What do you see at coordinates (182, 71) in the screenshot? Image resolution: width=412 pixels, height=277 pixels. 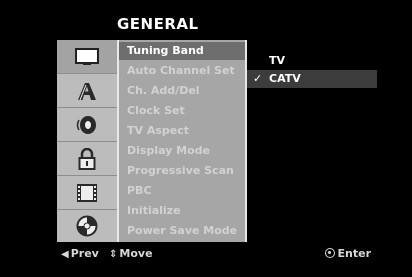 I see `menu-item-auto-channel-set: Auto Channel Set` at bounding box center [182, 71].